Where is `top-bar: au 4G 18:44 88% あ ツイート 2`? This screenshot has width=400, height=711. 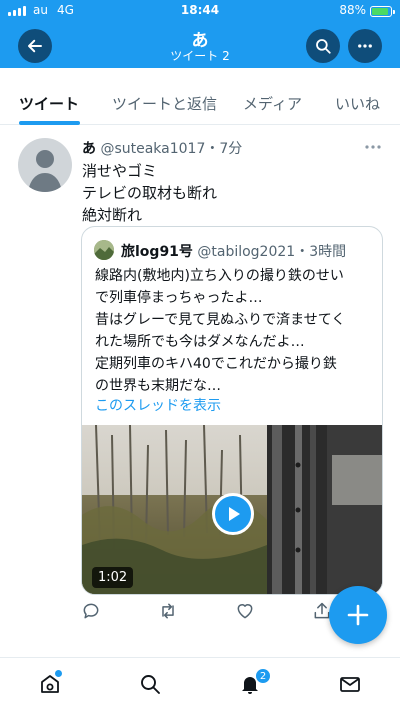 top-bar: au 4G 18:44 88% あ ツイート 2 is located at coordinates (200, 34).